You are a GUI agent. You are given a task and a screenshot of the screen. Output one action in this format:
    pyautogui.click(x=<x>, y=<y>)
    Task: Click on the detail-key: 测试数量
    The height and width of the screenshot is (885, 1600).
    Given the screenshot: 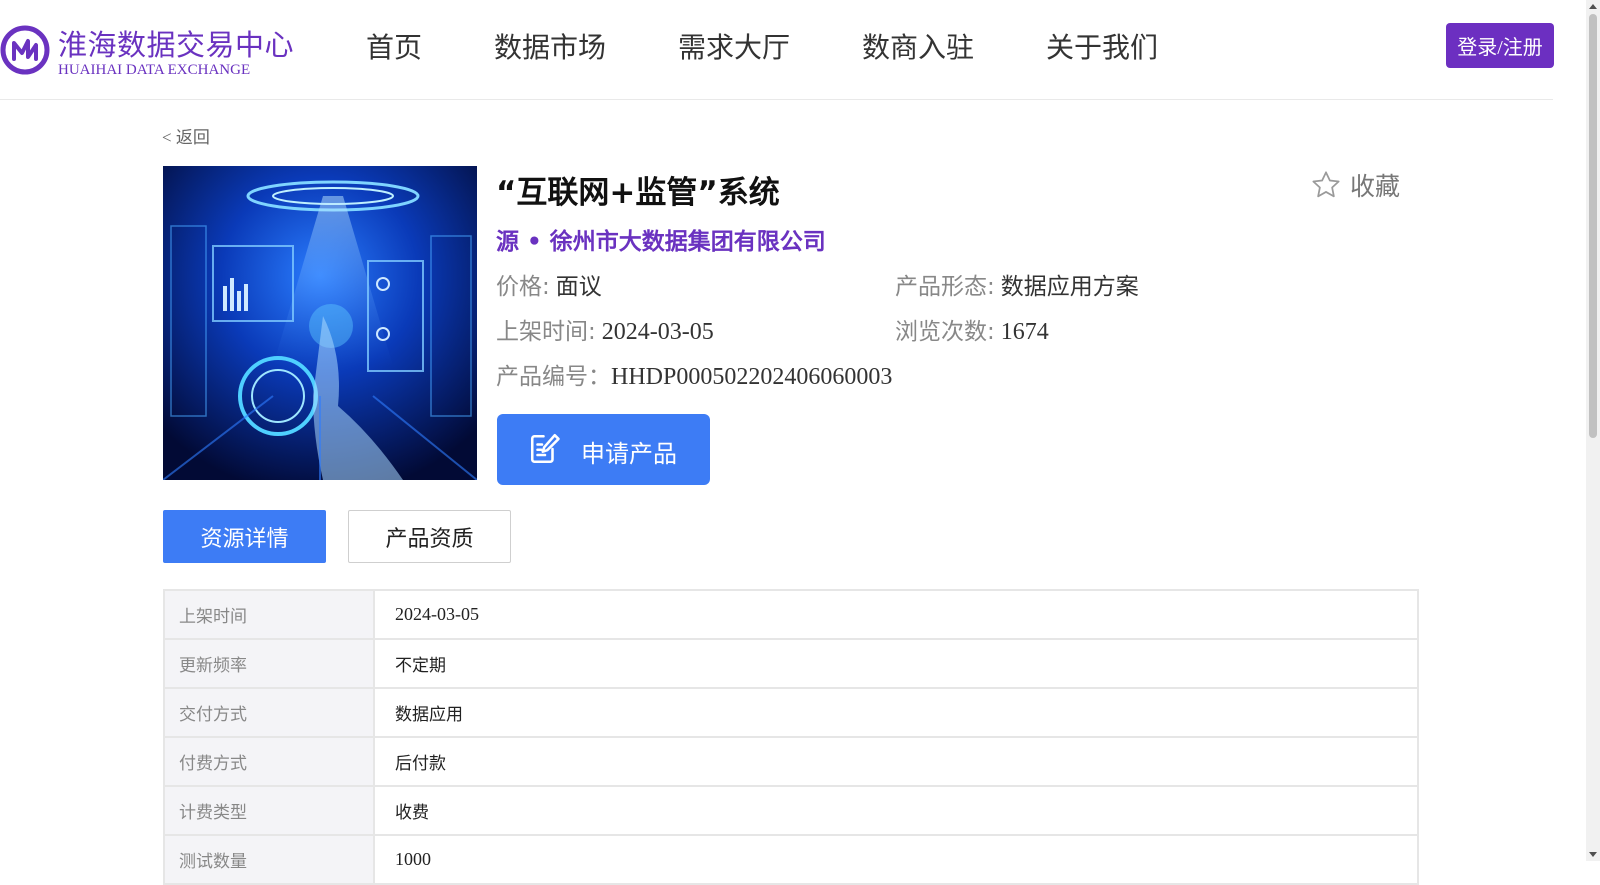 What is the action you would take?
    pyautogui.click(x=269, y=859)
    